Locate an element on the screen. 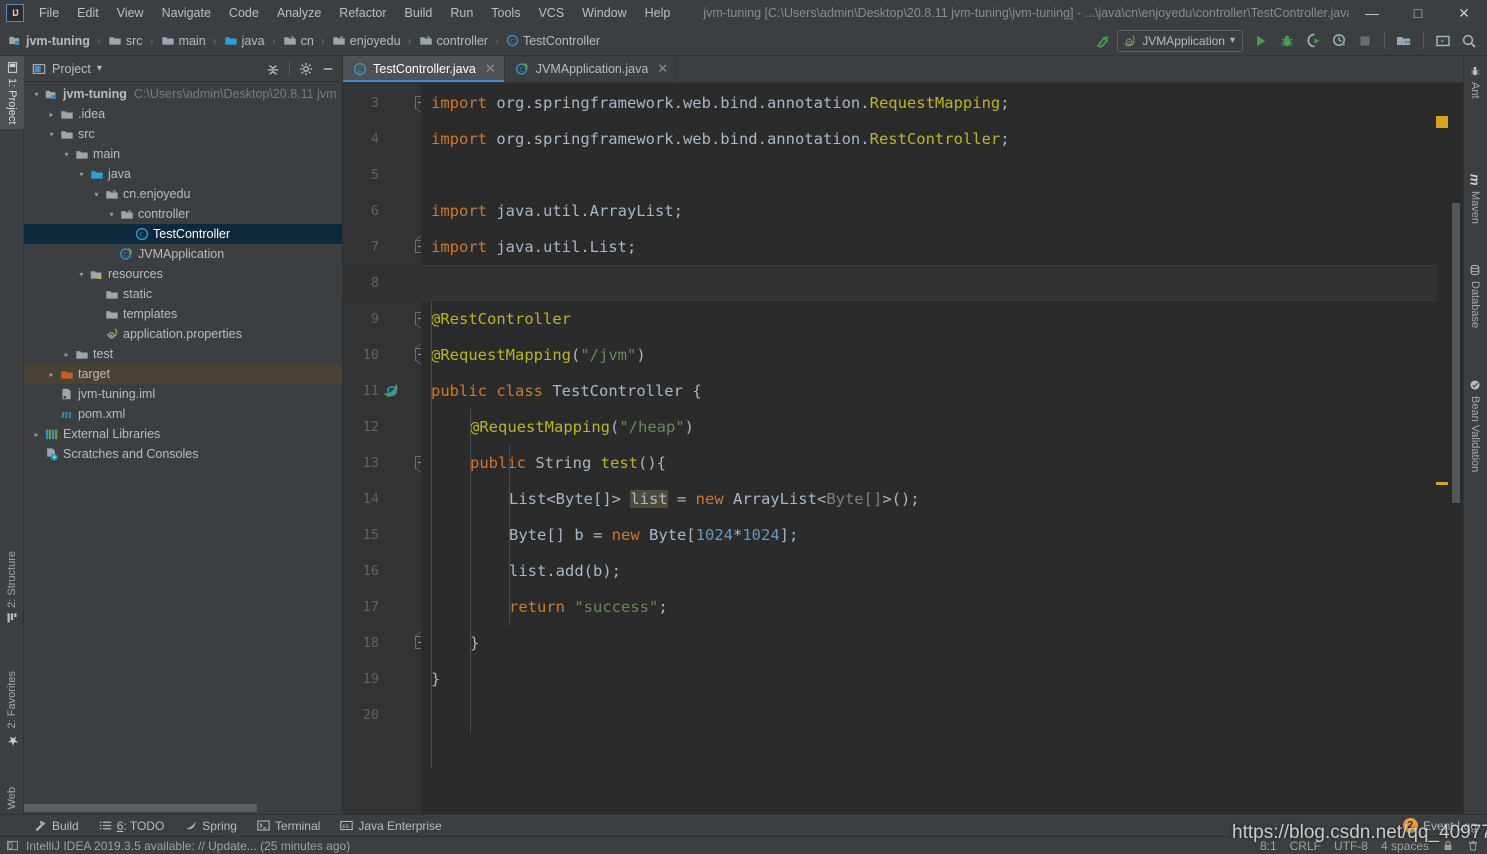 The width and height of the screenshot is (1487, 854). tool-window-terminal: Terminal is located at coordinates (288, 826).